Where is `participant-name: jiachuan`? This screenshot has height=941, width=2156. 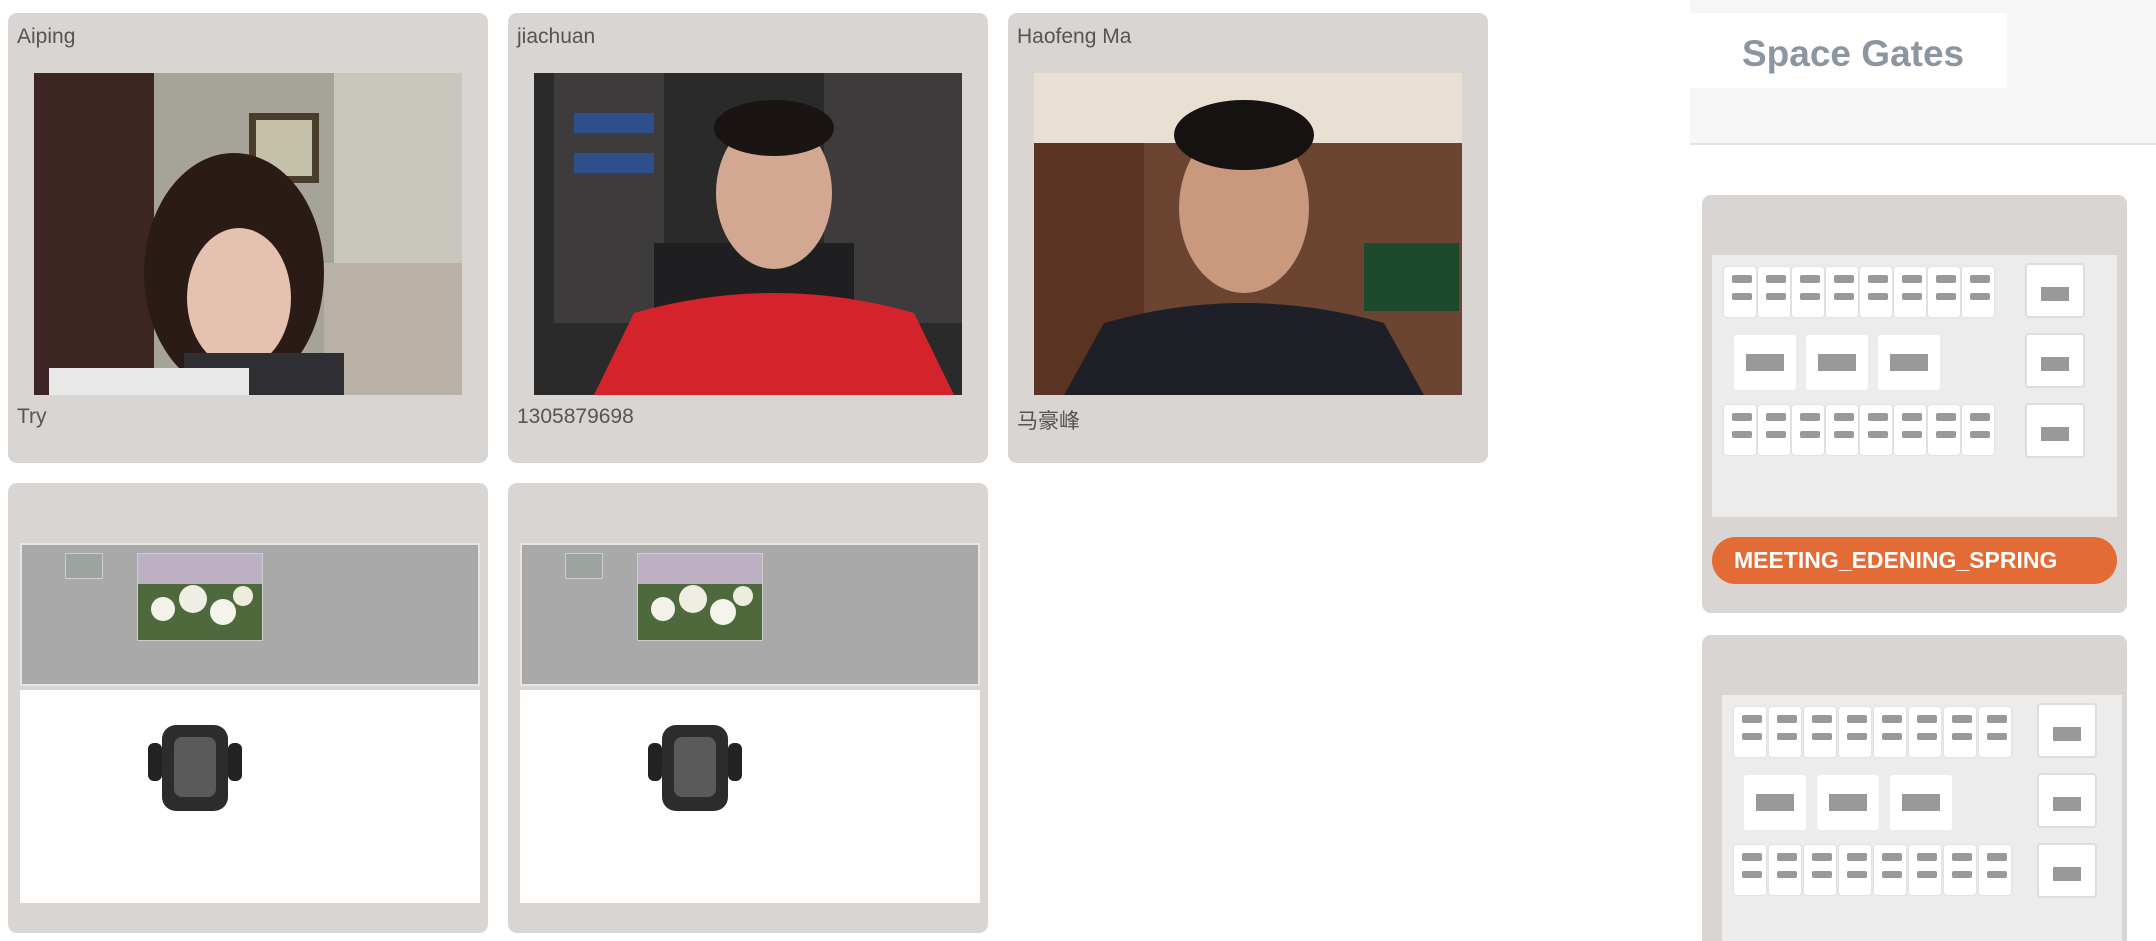
participant-name: jiachuan is located at coordinates (556, 36).